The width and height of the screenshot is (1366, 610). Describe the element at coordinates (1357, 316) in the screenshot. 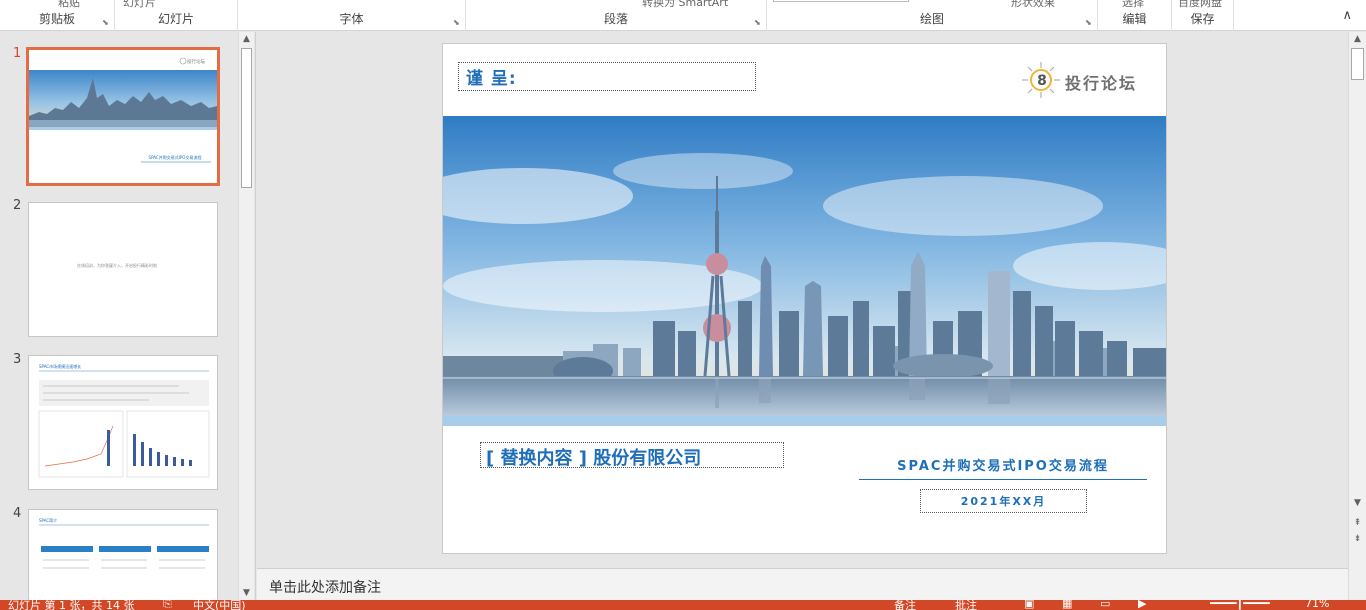

I see `editor-scrollbar: ▲ ▼ ⇞ ⇟` at that location.